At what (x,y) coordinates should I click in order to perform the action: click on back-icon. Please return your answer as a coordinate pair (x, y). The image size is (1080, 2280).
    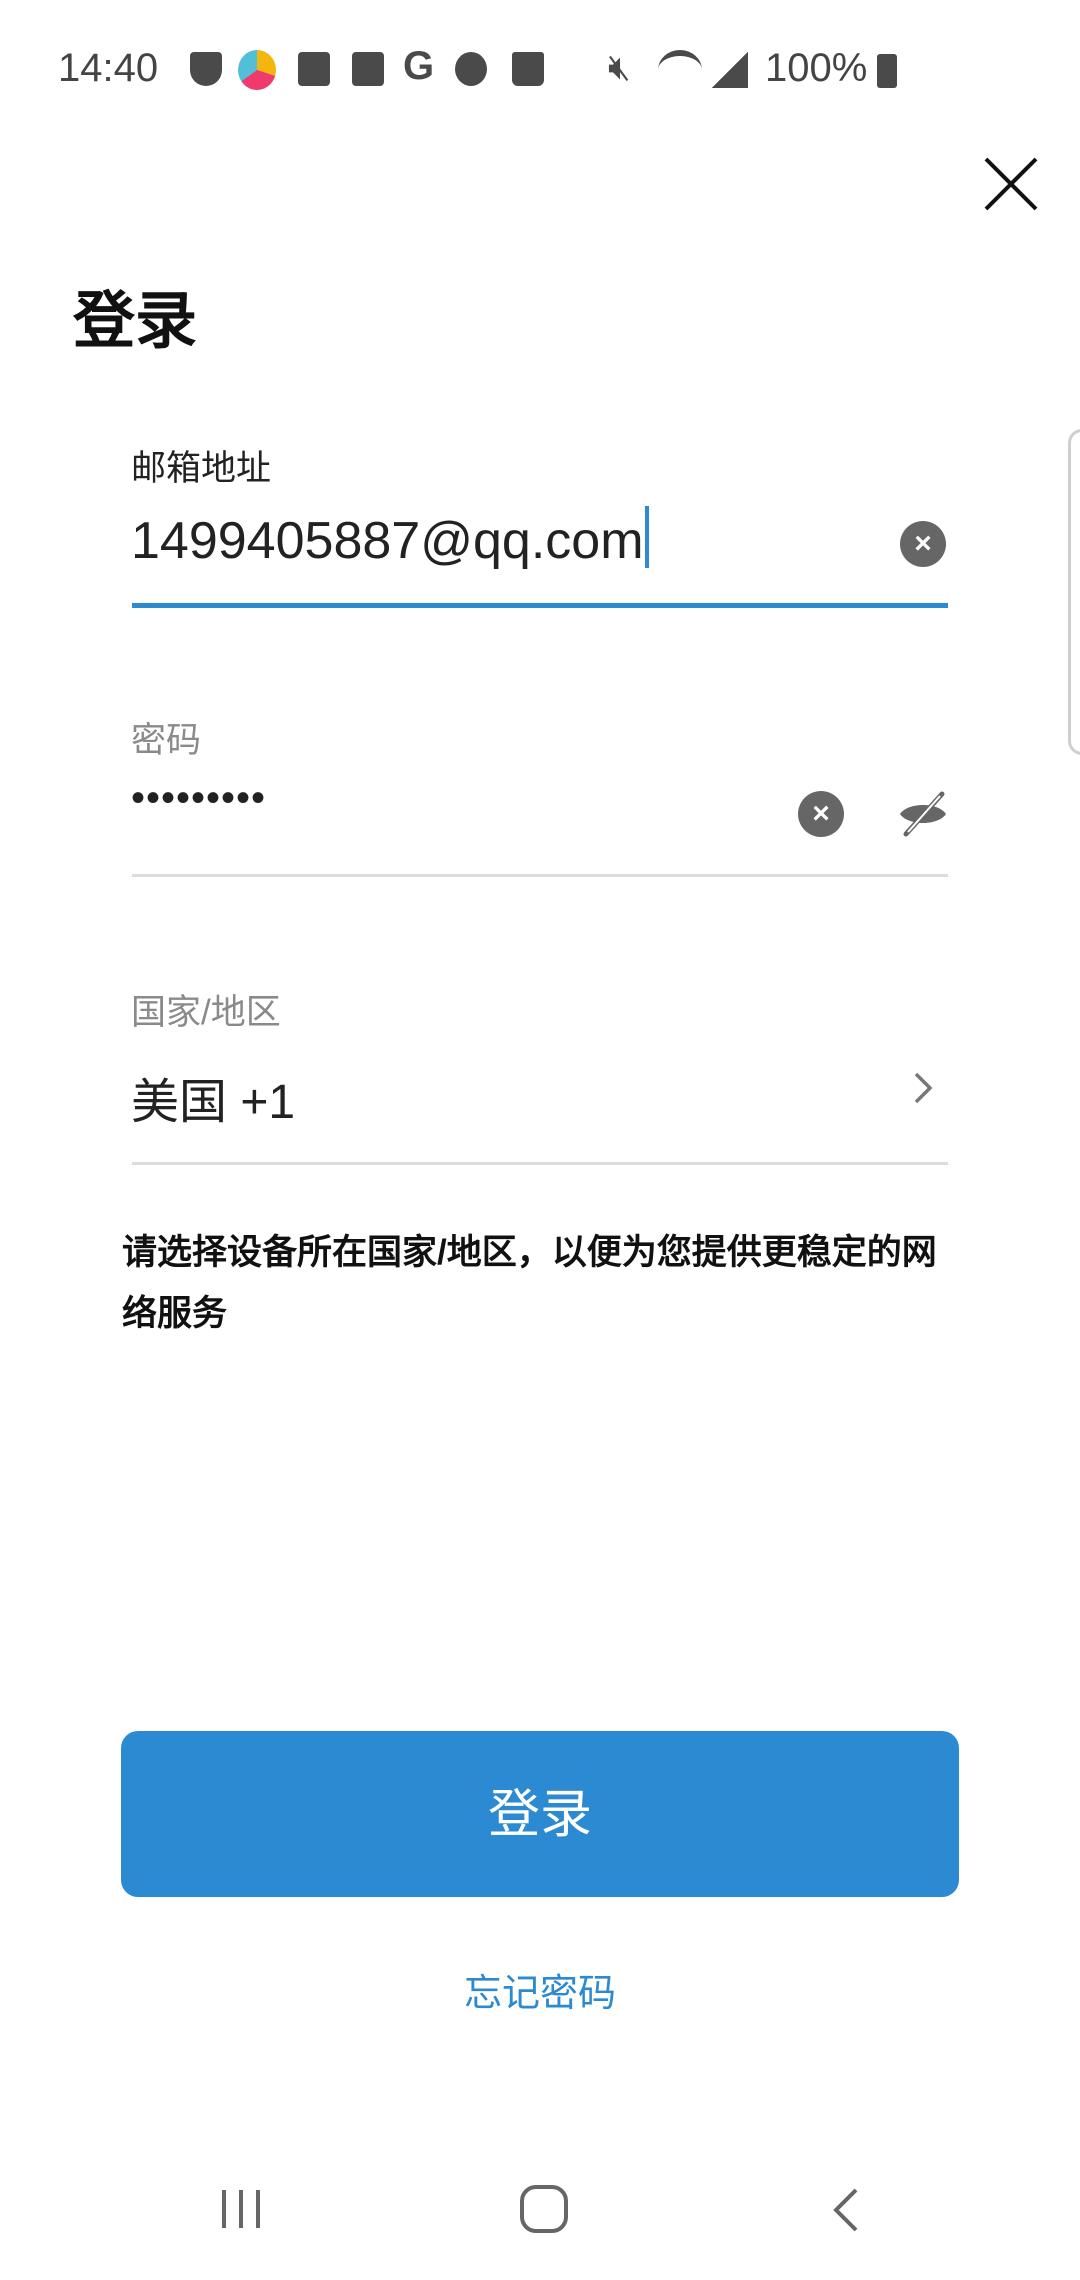
    Looking at the image, I should click on (845, 2210).